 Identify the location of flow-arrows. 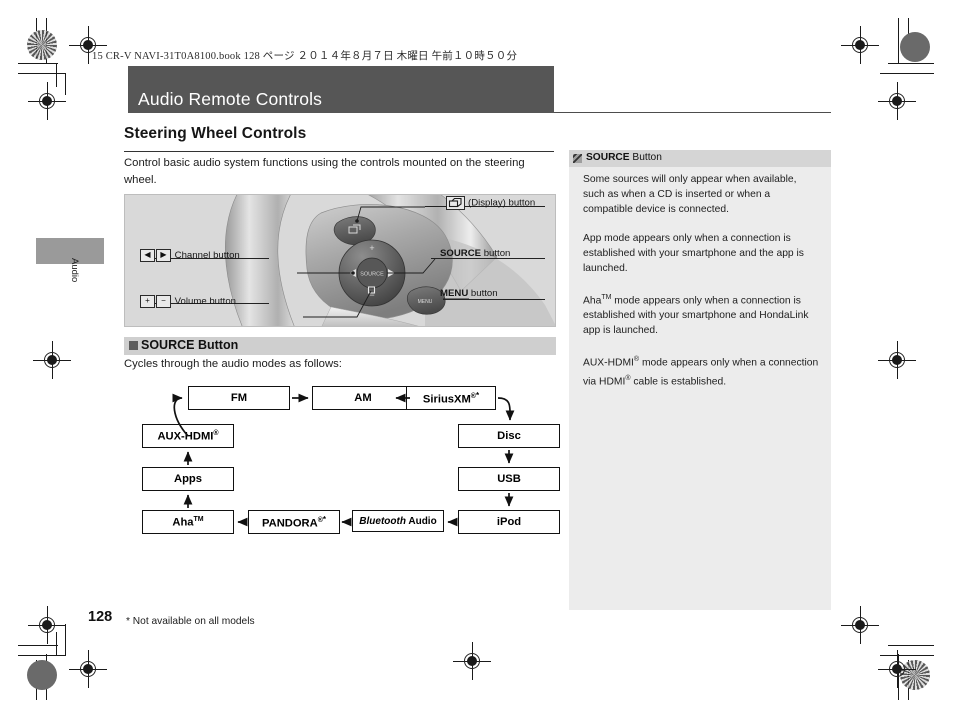
(343, 460).